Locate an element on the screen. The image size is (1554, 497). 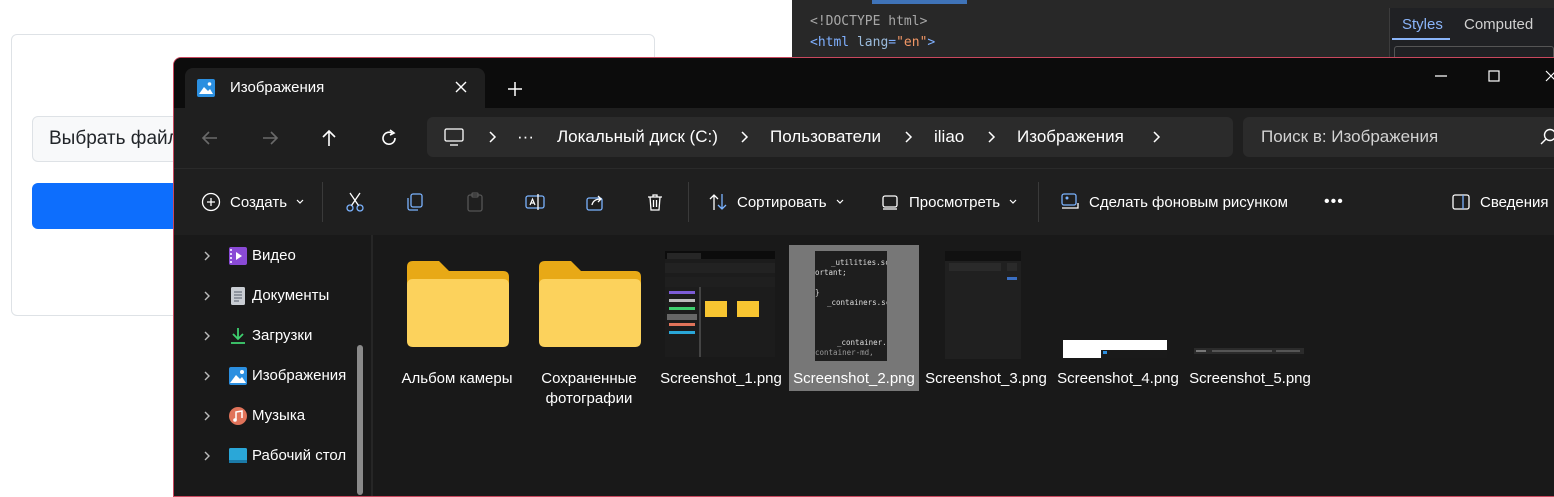
thumb-code-text: _container.s is located at coordinates (862, 342).